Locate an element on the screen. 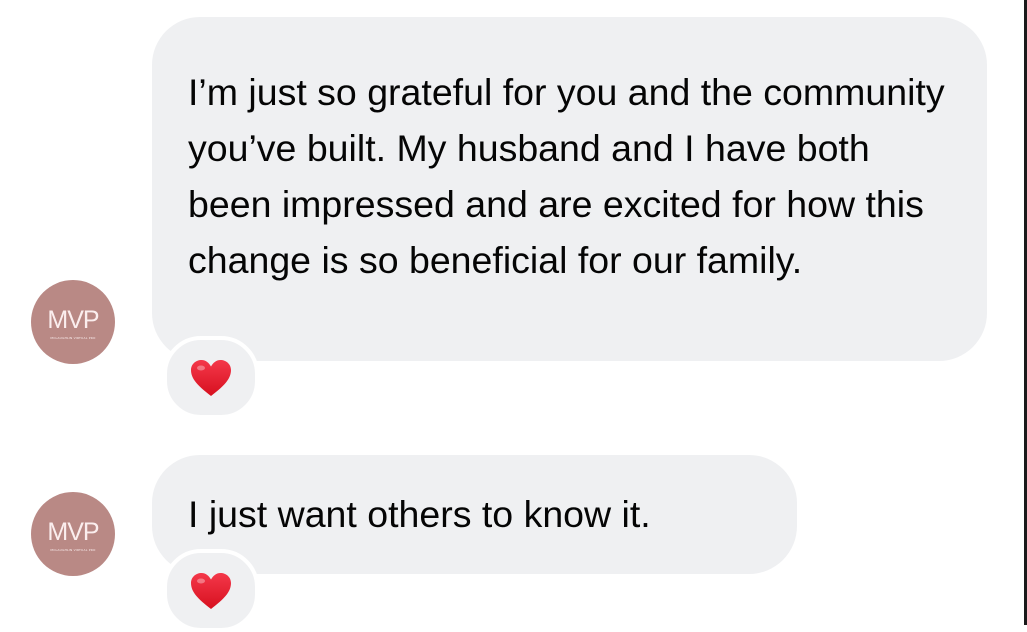 The width and height of the screenshot is (1027, 632). message-bubble: I just want others to know it. is located at coordinates (474, 514).